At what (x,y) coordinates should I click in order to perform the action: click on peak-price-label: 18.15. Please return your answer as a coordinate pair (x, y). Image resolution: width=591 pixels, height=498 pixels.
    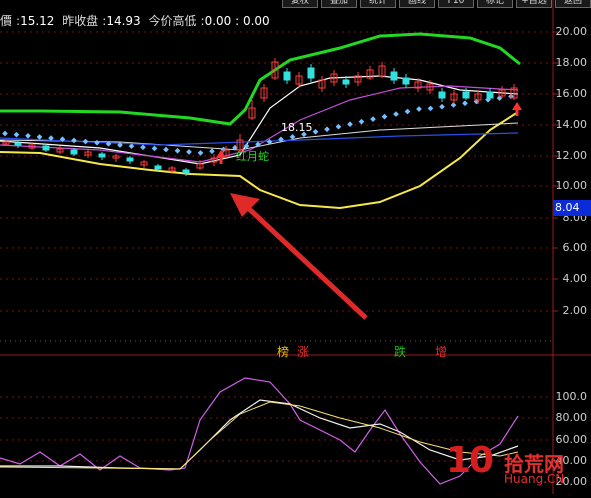
    Looking at the image, I should click on (297, 127).